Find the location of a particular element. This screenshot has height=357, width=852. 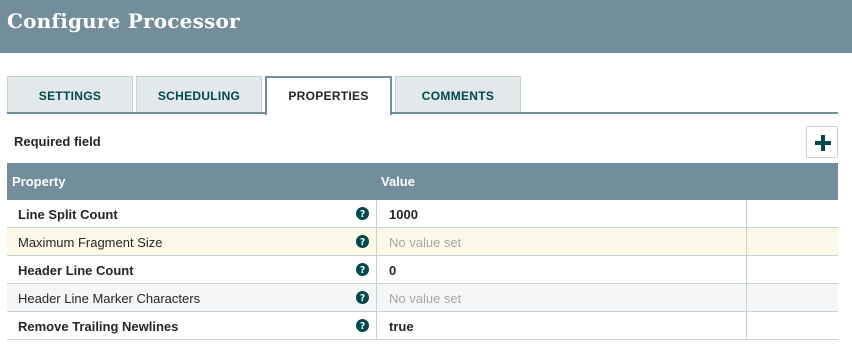

property-name: Remove Trailing Newlines is located at coordinates (98, 326).